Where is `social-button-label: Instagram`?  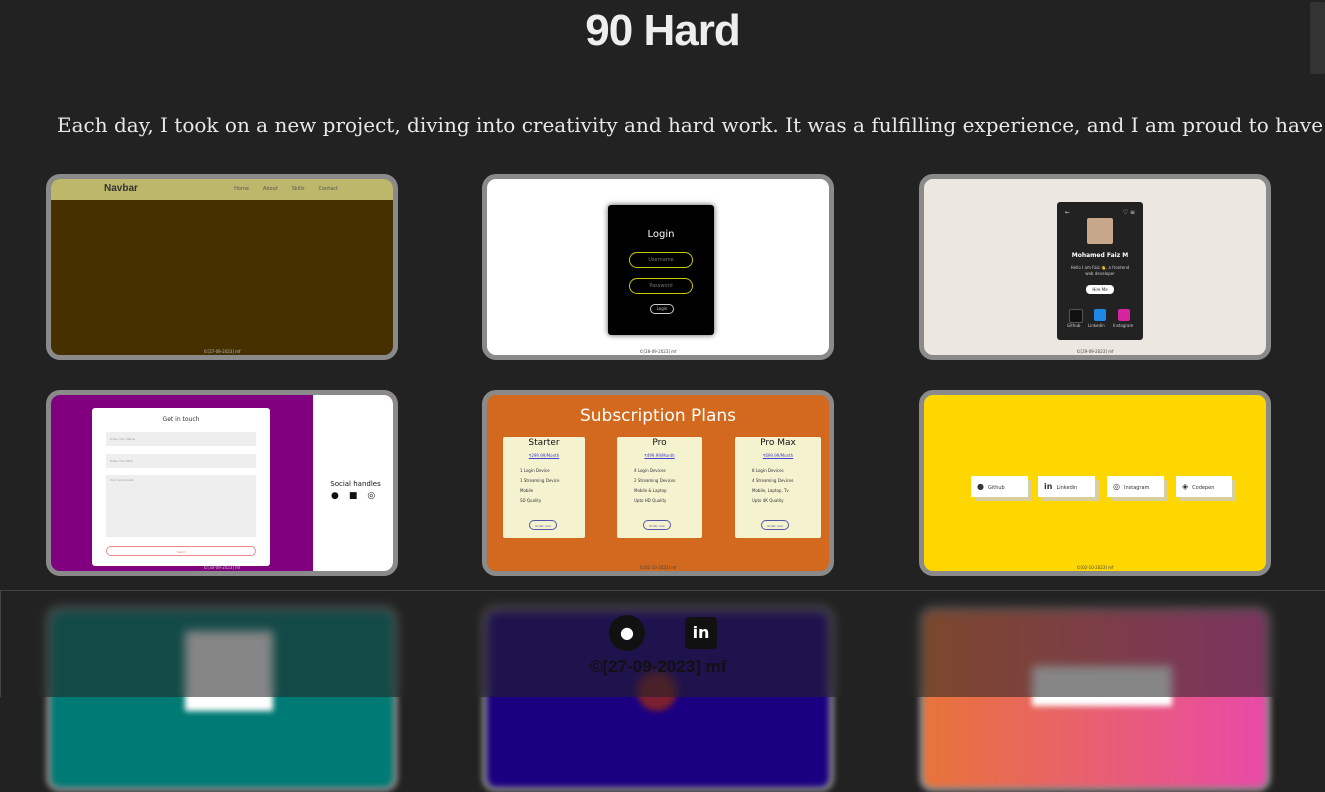 social-button-label: Instagram is located at coordinates (1136, 488).